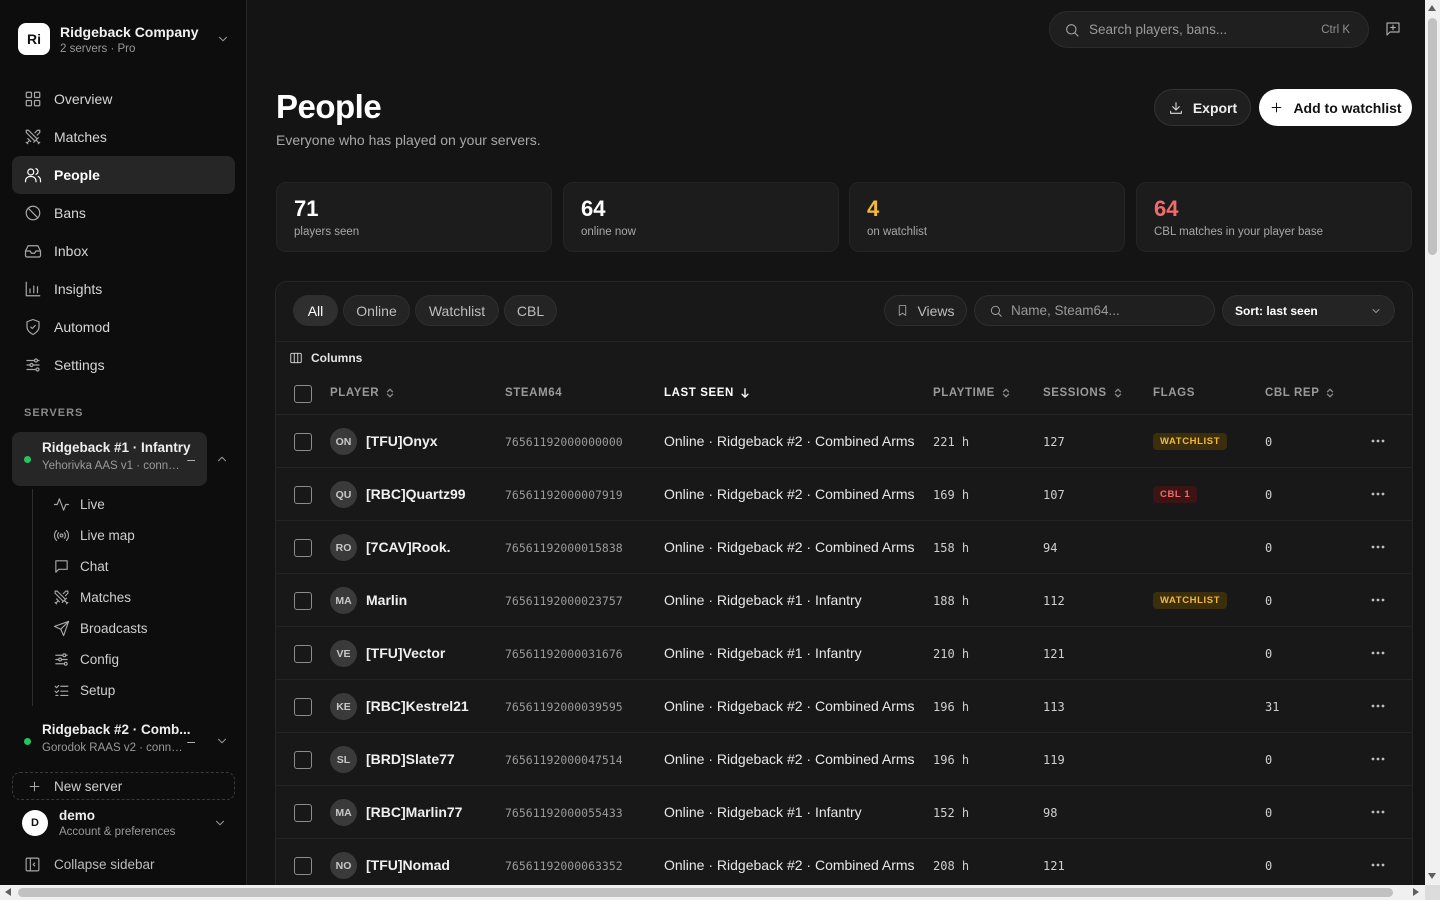  What do you see at coordinates (376, 310) in the screenshot?
I see `filter-online: Online` at bounding box center [376, 310].